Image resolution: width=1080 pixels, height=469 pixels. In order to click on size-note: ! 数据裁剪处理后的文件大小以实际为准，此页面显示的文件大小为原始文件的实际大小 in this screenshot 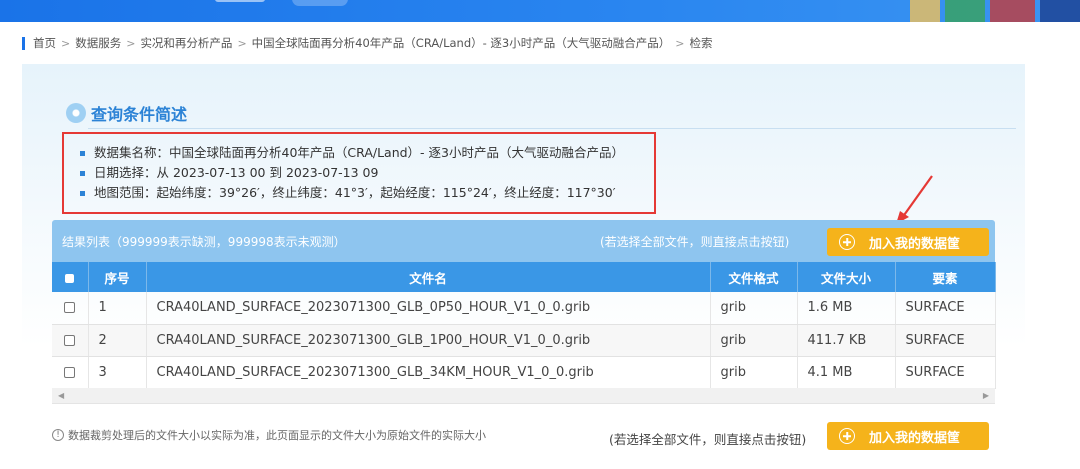, I will do `click(269, 435)`.